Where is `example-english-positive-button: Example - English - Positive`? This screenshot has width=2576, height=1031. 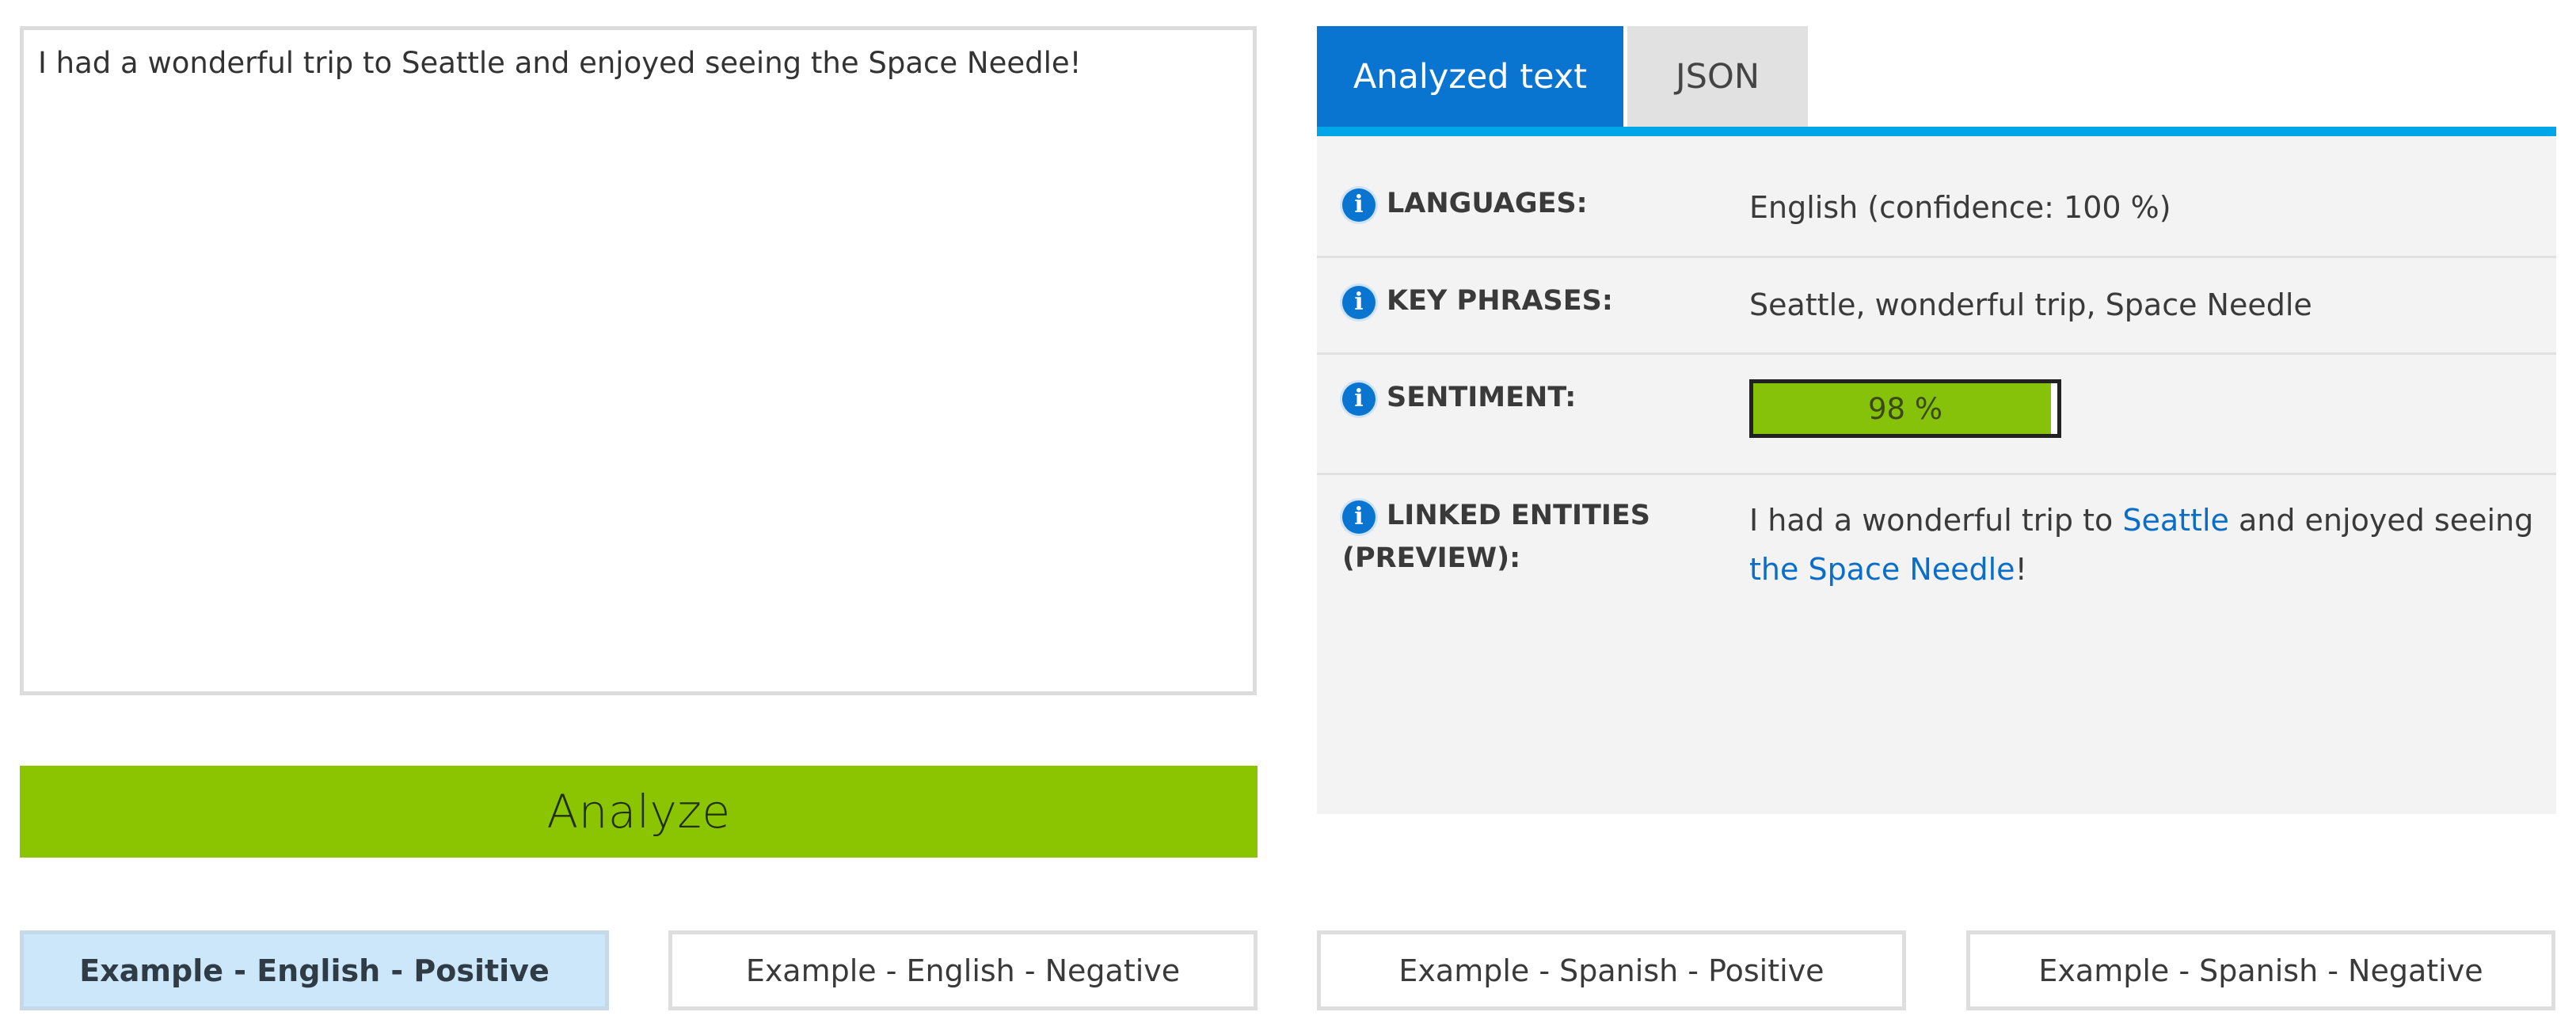 example-english-positive-button: Example - English - Positive is located at coordinates (314, 970).